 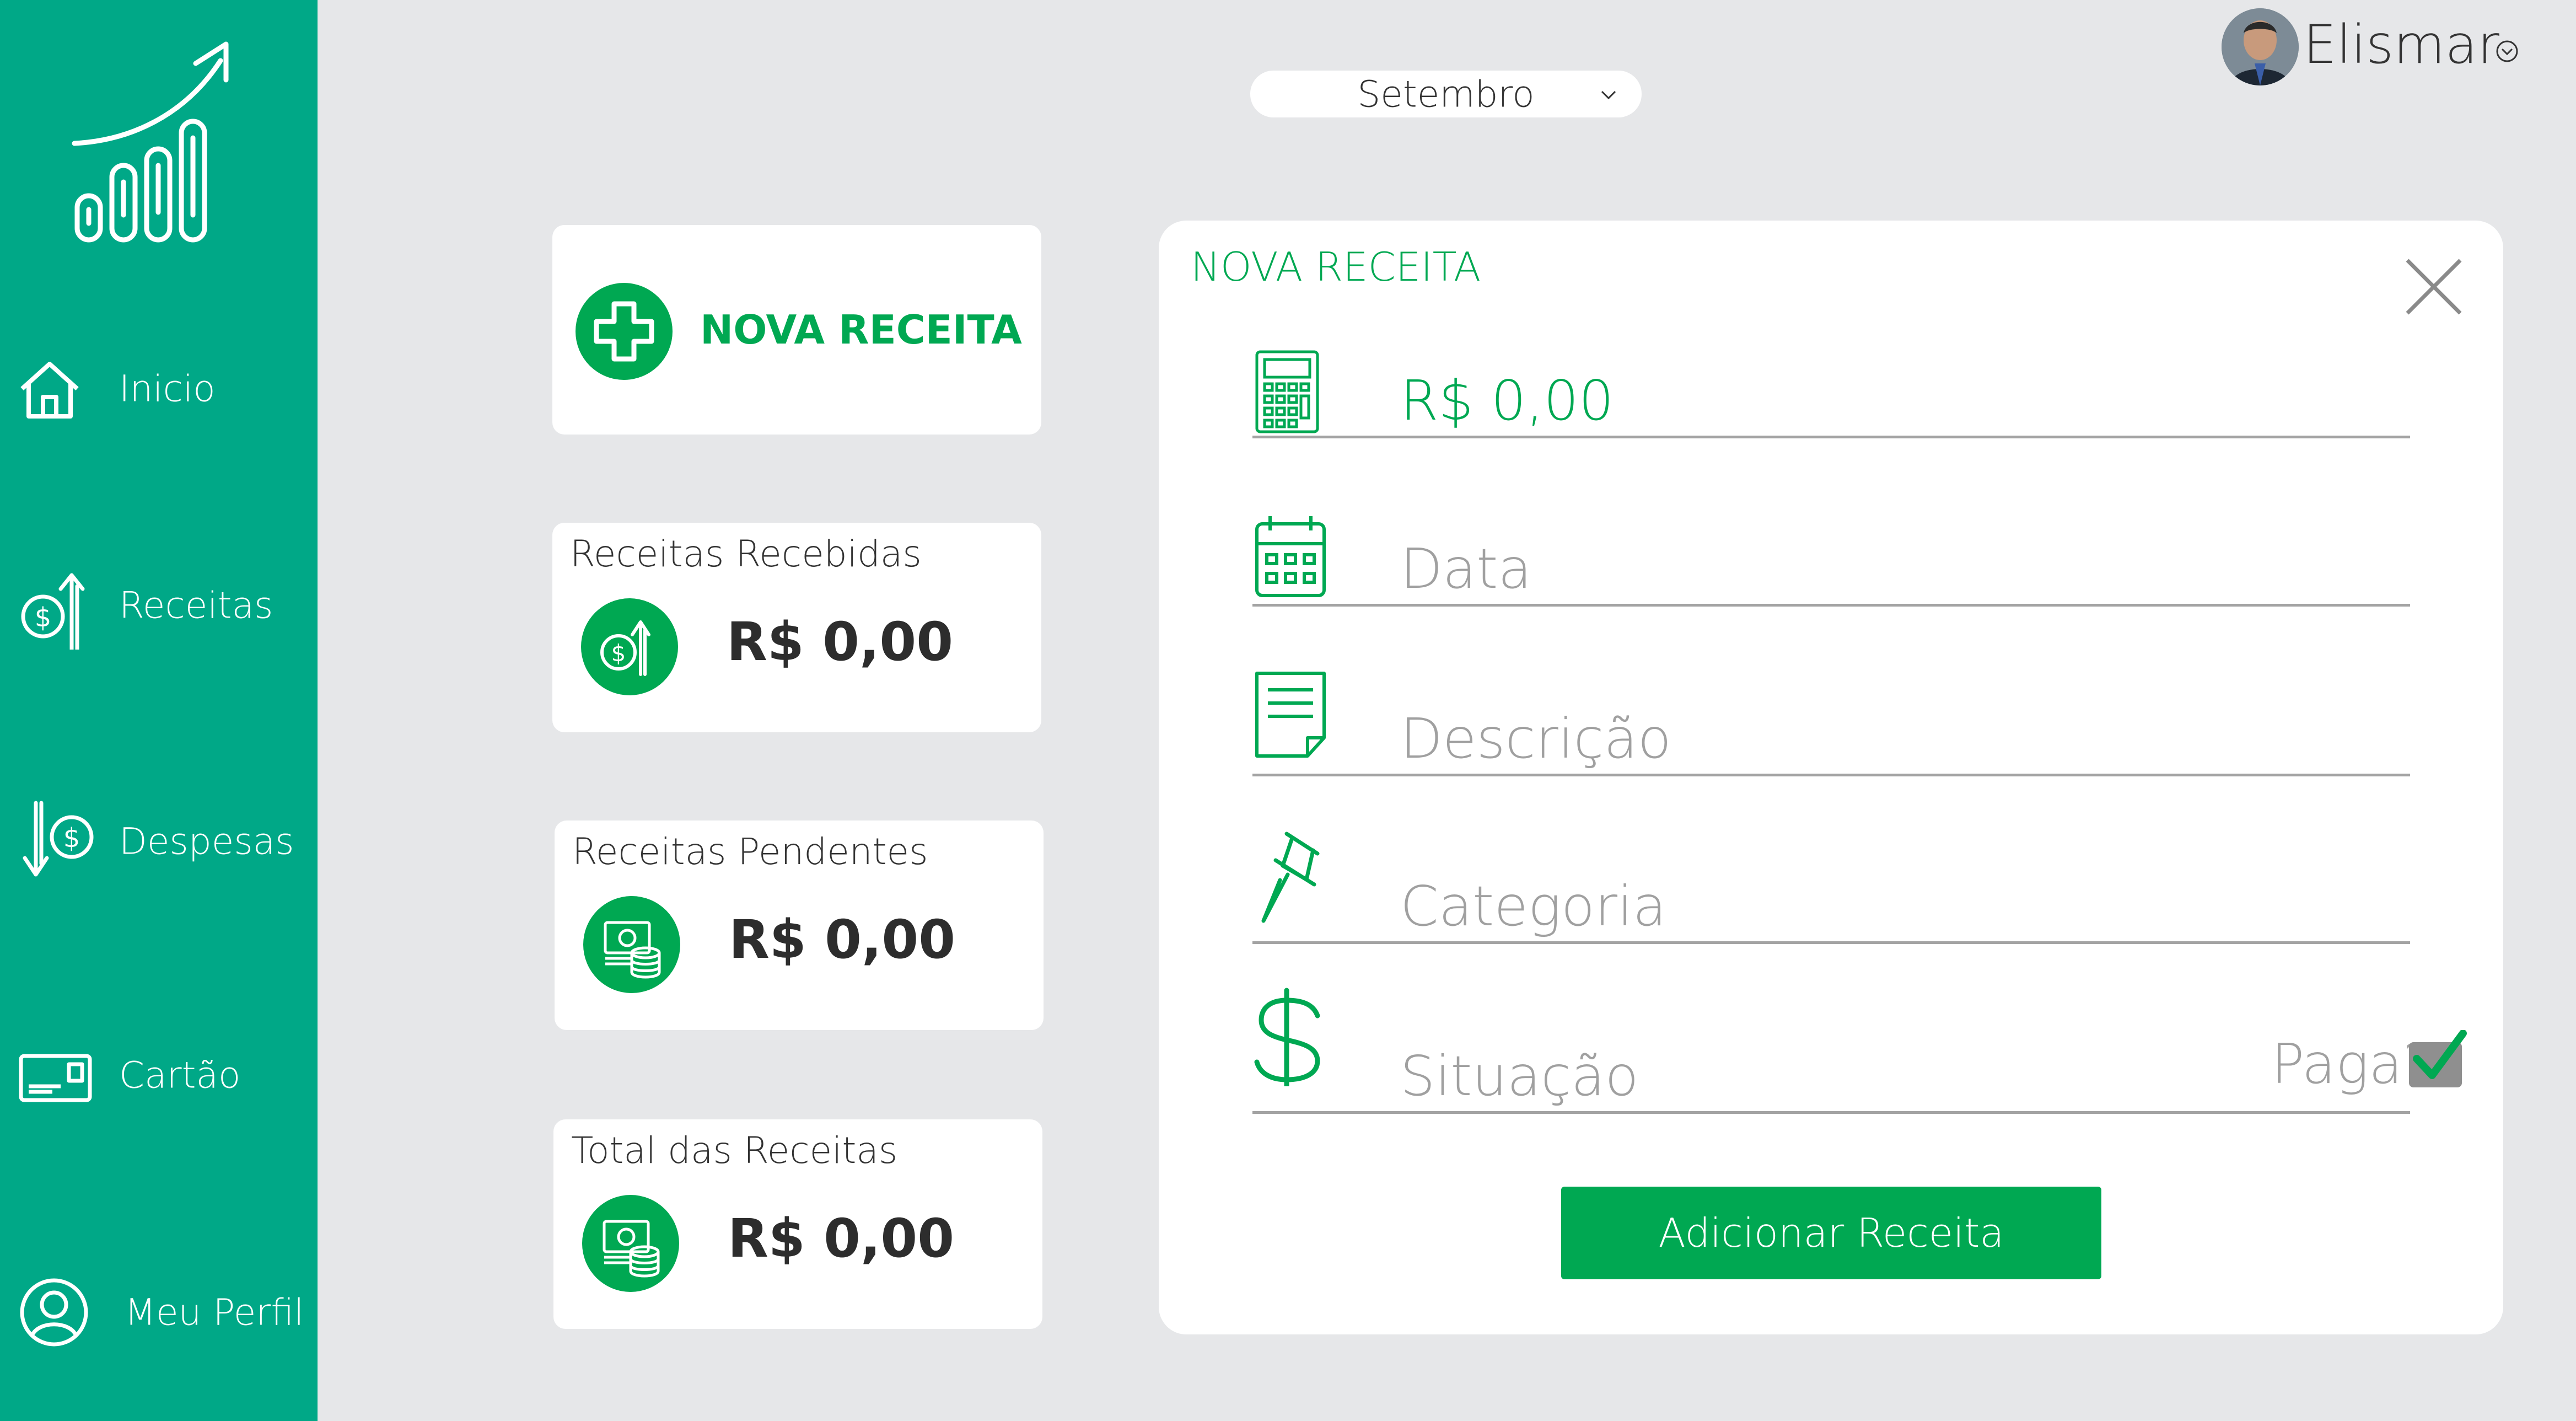 I want to click on paid-checkbox, so click(x=2437, y=1060).